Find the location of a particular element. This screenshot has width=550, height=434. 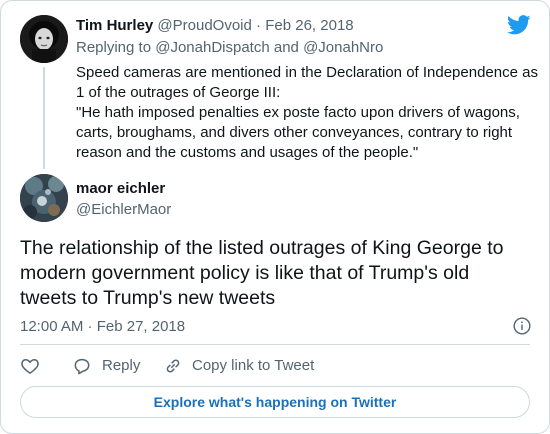

copy-link-button: Copy link to Tweet is located at coordinates (243, 366).